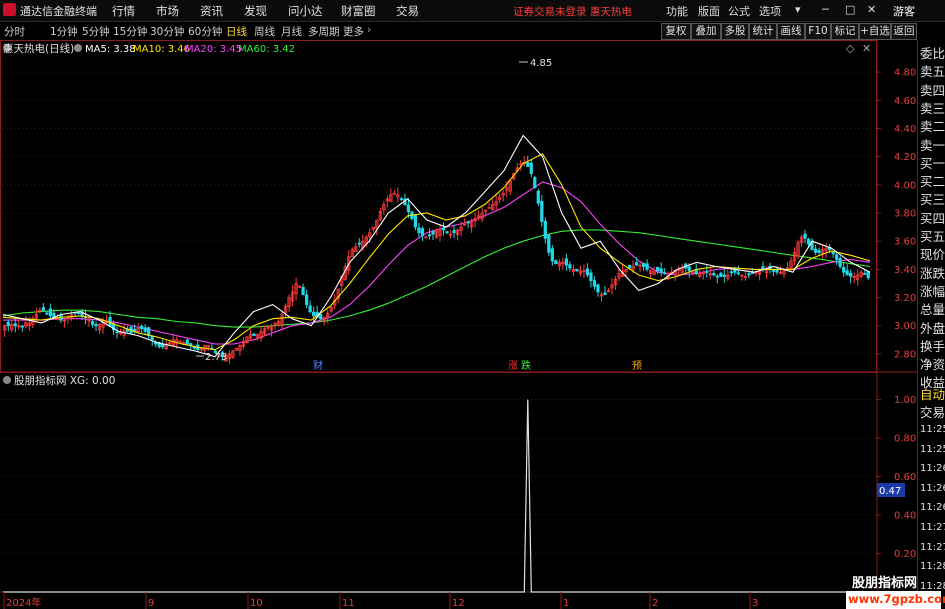  What do you see at coordinates (256, 603) in the screenshot?
I see `date-label: 10` at bounding box center [256, 603].